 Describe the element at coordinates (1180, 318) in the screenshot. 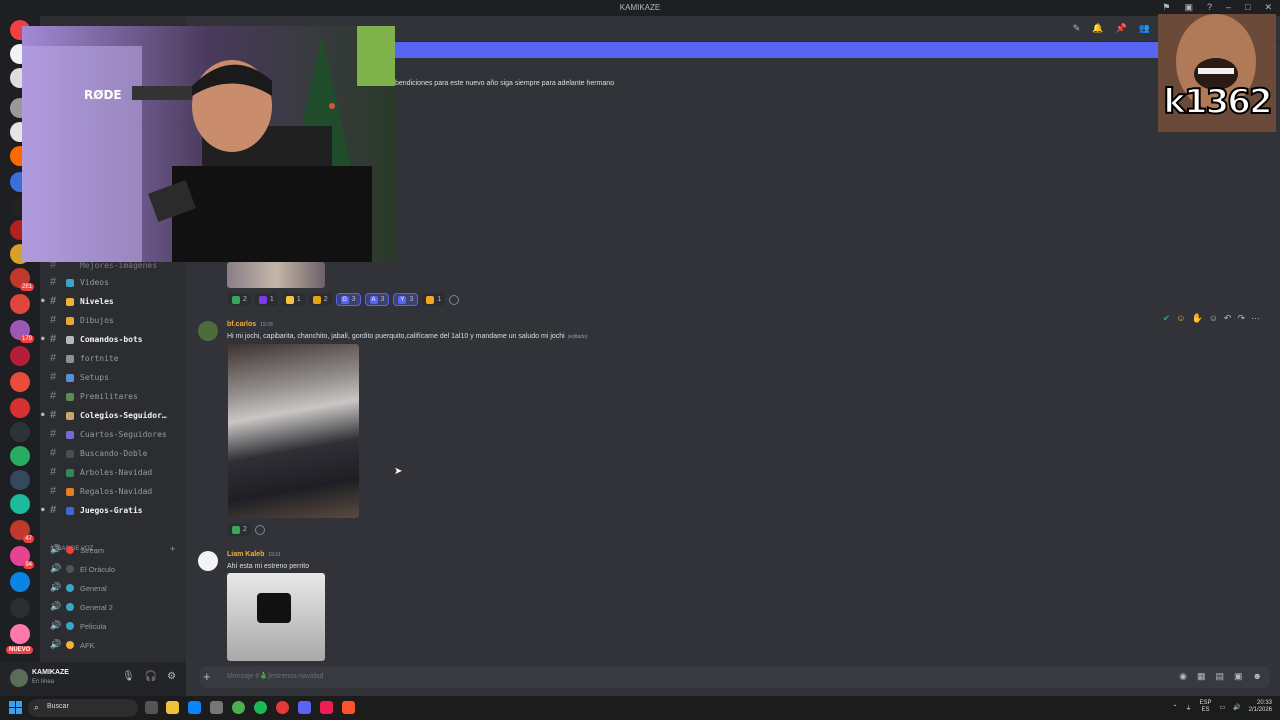

I see `emoji-react-icon: ☺` at that location.